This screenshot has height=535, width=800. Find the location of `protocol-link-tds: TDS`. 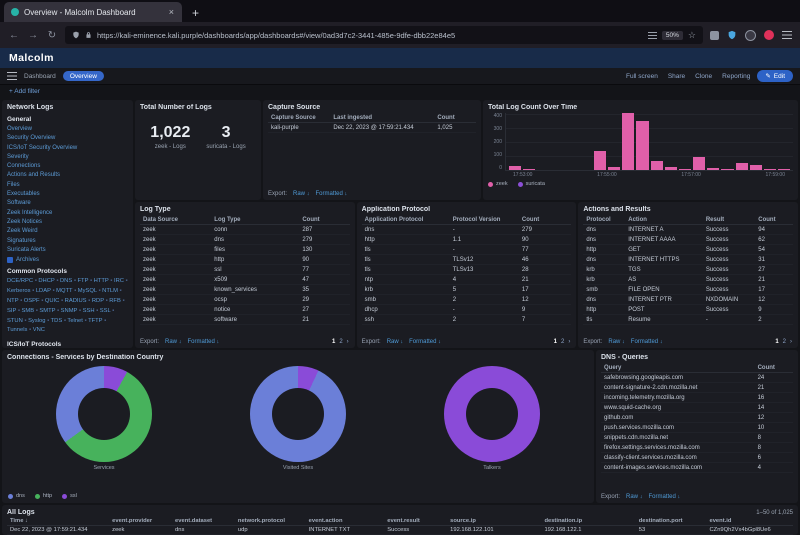

protocol-link-tds: TDS is located at coordinates (59, 321).